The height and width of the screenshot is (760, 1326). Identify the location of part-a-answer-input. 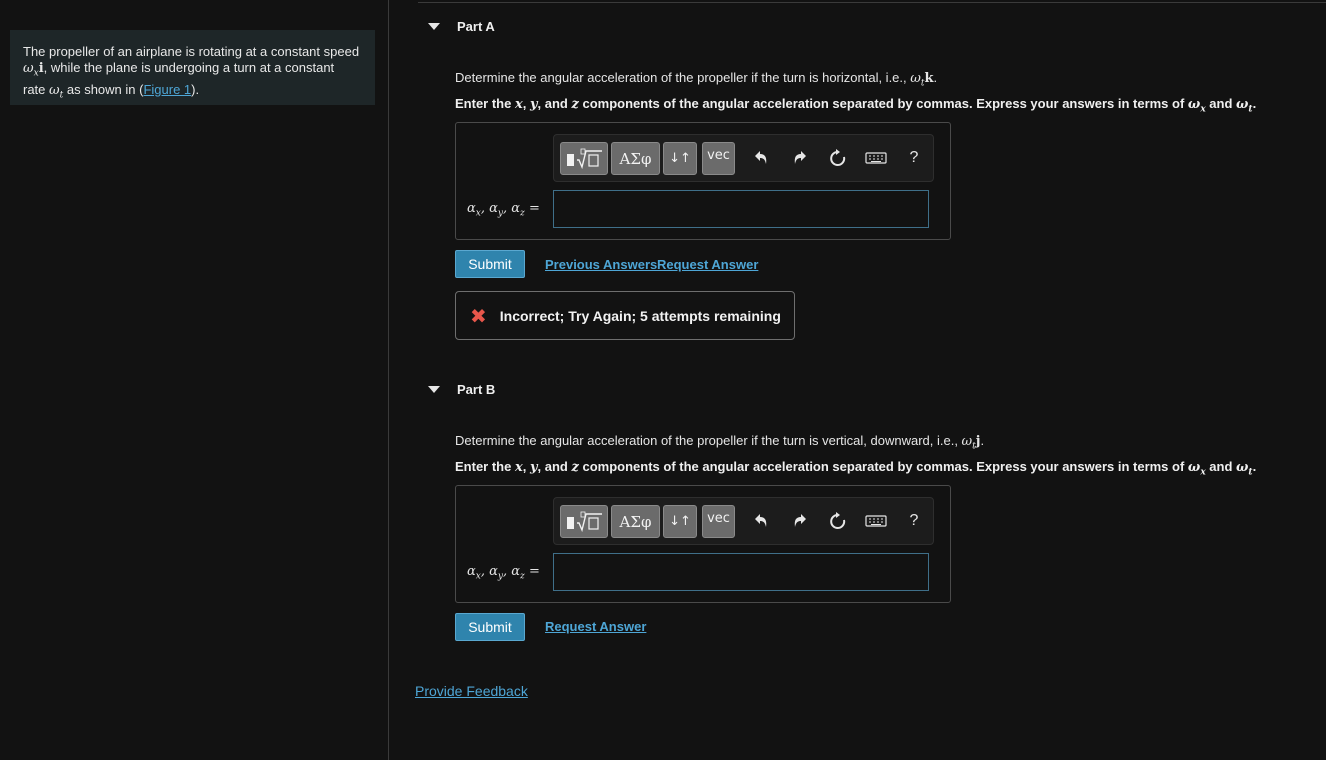
(741, 209).